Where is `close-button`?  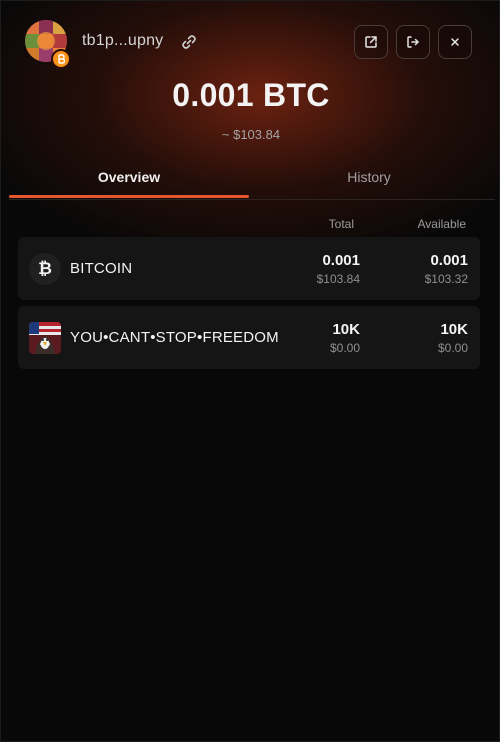
close-button is located at coordinates (455, 42).